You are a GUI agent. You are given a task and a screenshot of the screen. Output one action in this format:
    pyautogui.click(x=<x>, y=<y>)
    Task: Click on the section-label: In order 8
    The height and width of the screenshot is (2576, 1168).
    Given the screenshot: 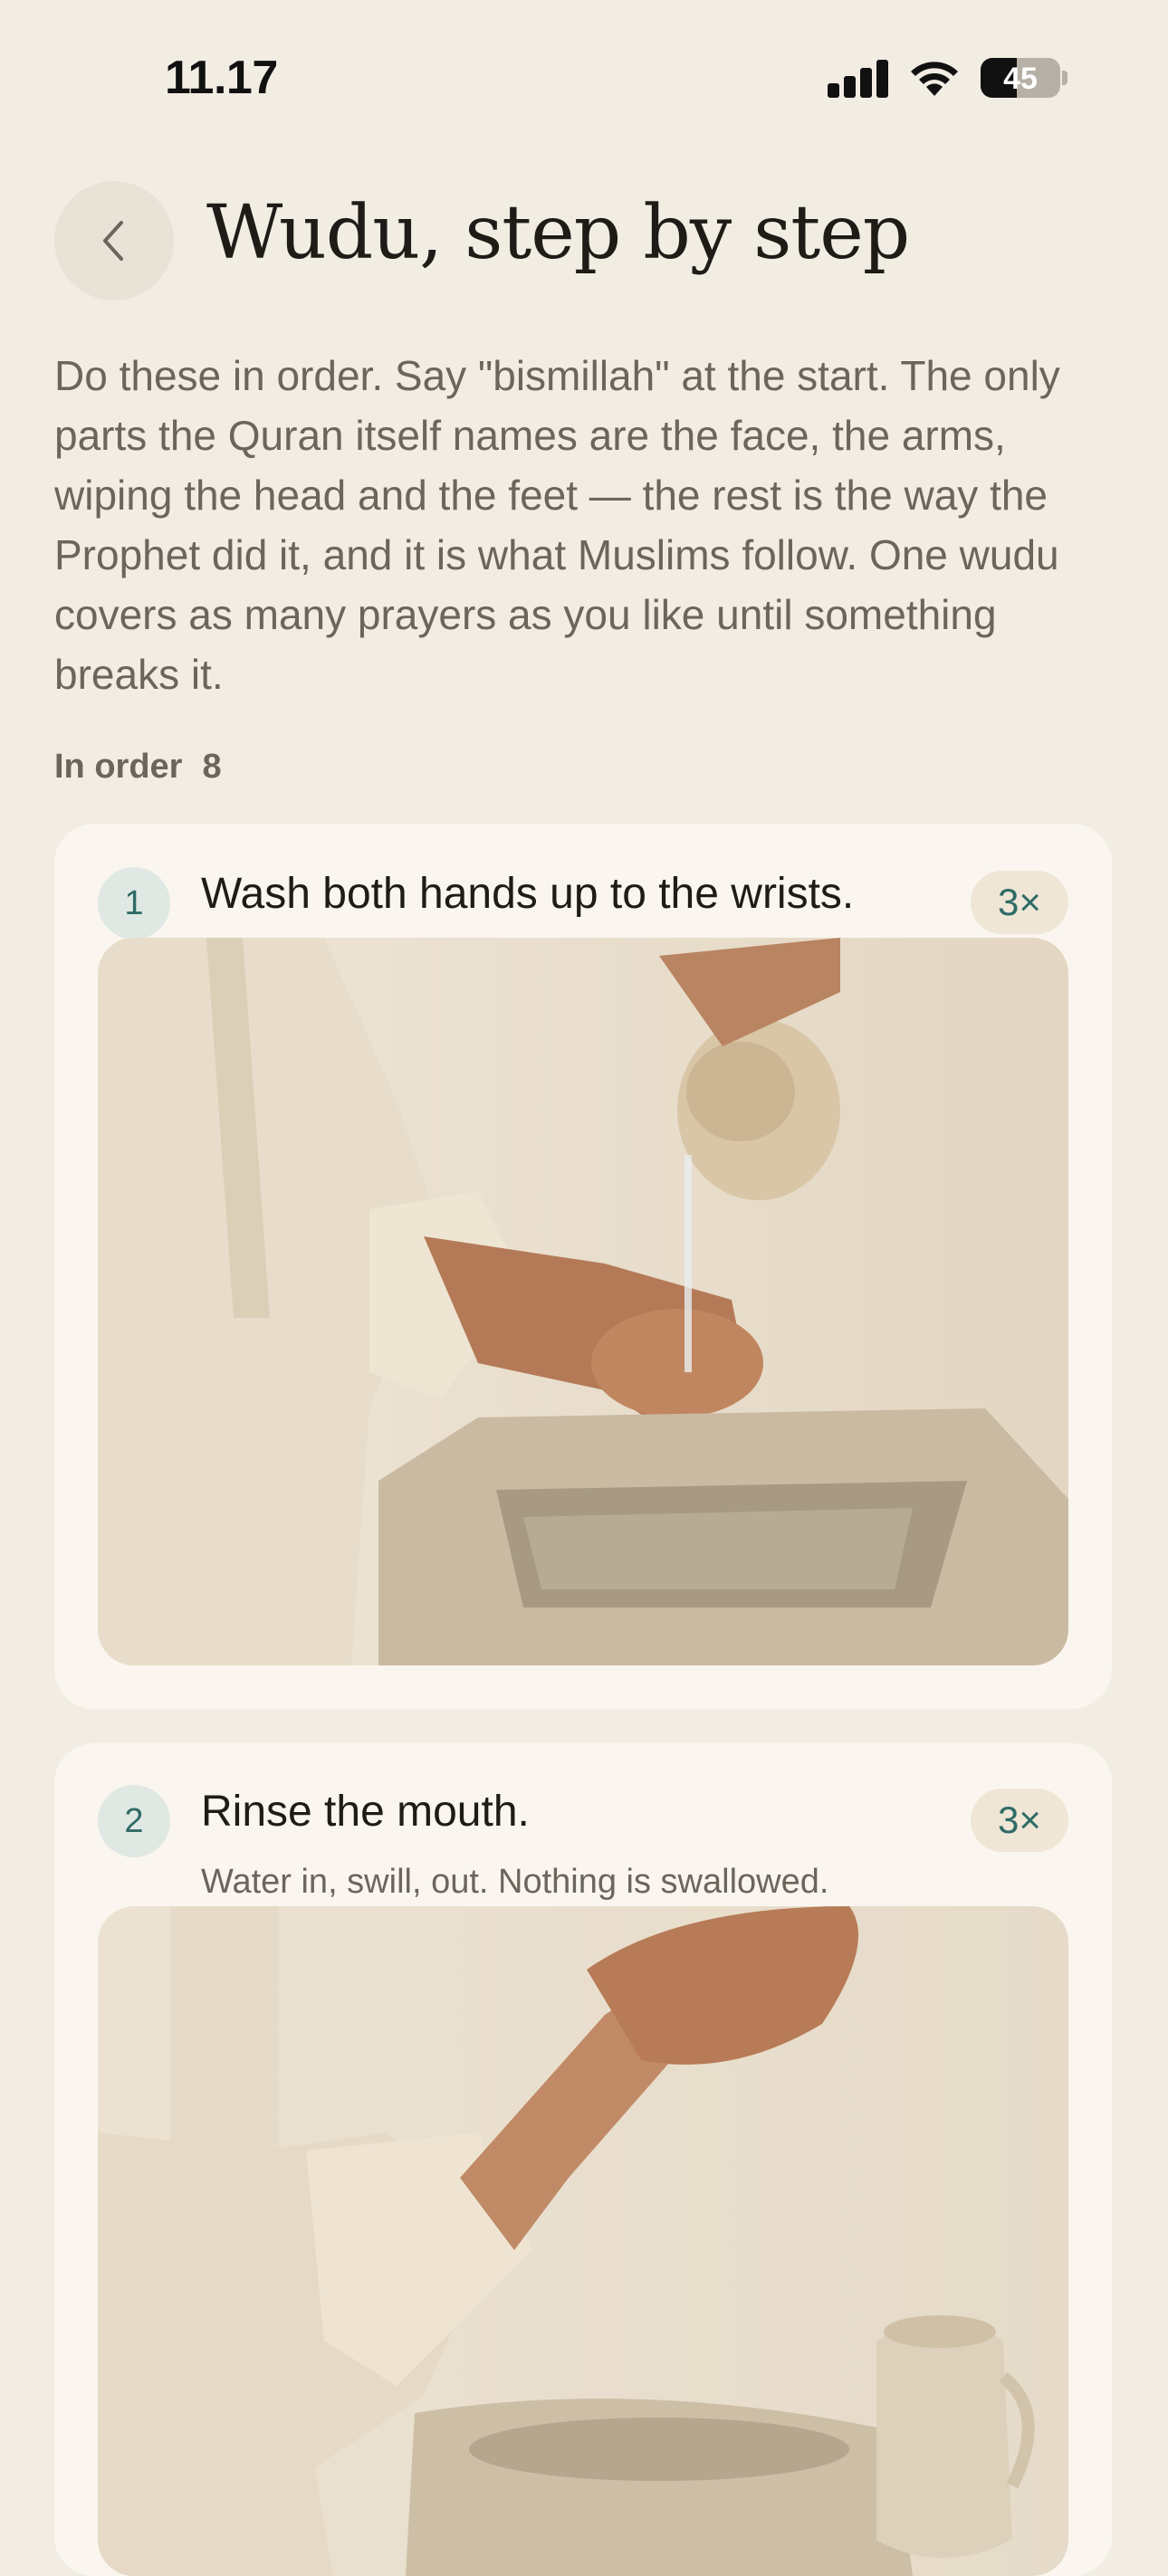 What is the action you would take?
    pyautogui.click(x=138, y=768)
    